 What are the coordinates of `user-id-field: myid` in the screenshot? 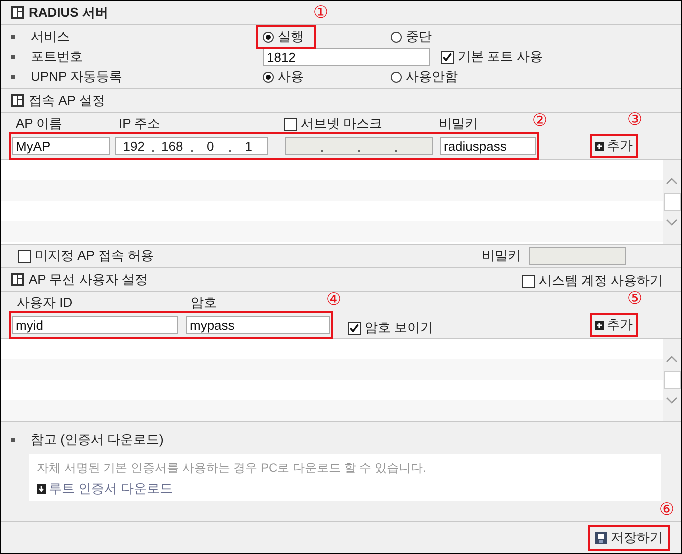 It's located at (95, 325).